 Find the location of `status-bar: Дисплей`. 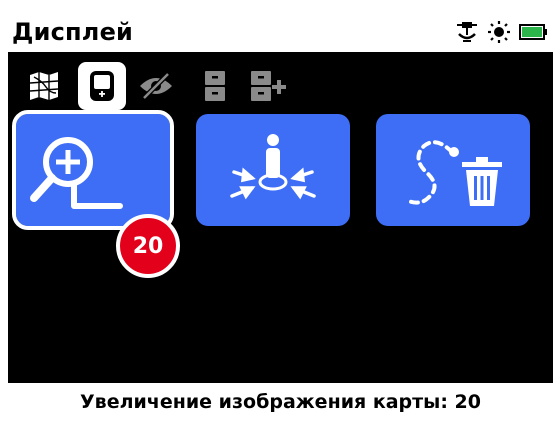

status-bar: Дисплей is located at coordinates (280, 32).